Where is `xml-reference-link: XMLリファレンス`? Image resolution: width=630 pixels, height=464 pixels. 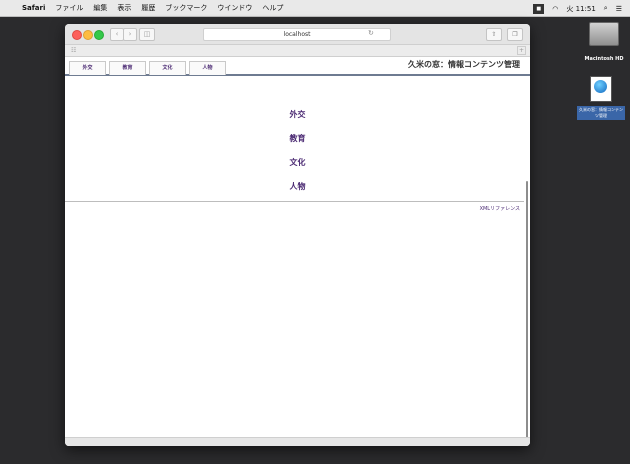
xml-reference-link: XMLリファレンス is located at coordinates (500, 208).